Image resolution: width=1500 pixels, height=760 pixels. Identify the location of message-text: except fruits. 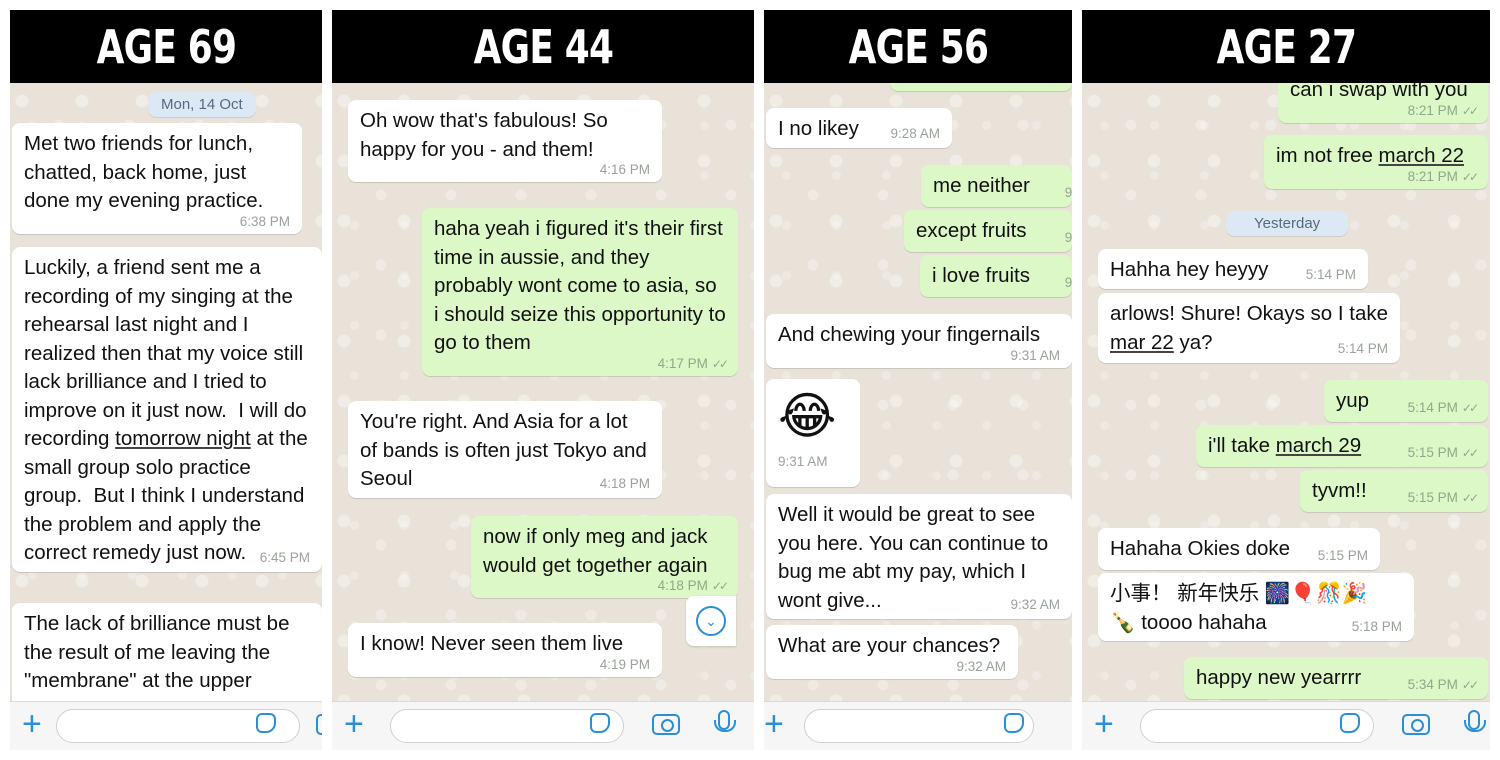
(971, 230).